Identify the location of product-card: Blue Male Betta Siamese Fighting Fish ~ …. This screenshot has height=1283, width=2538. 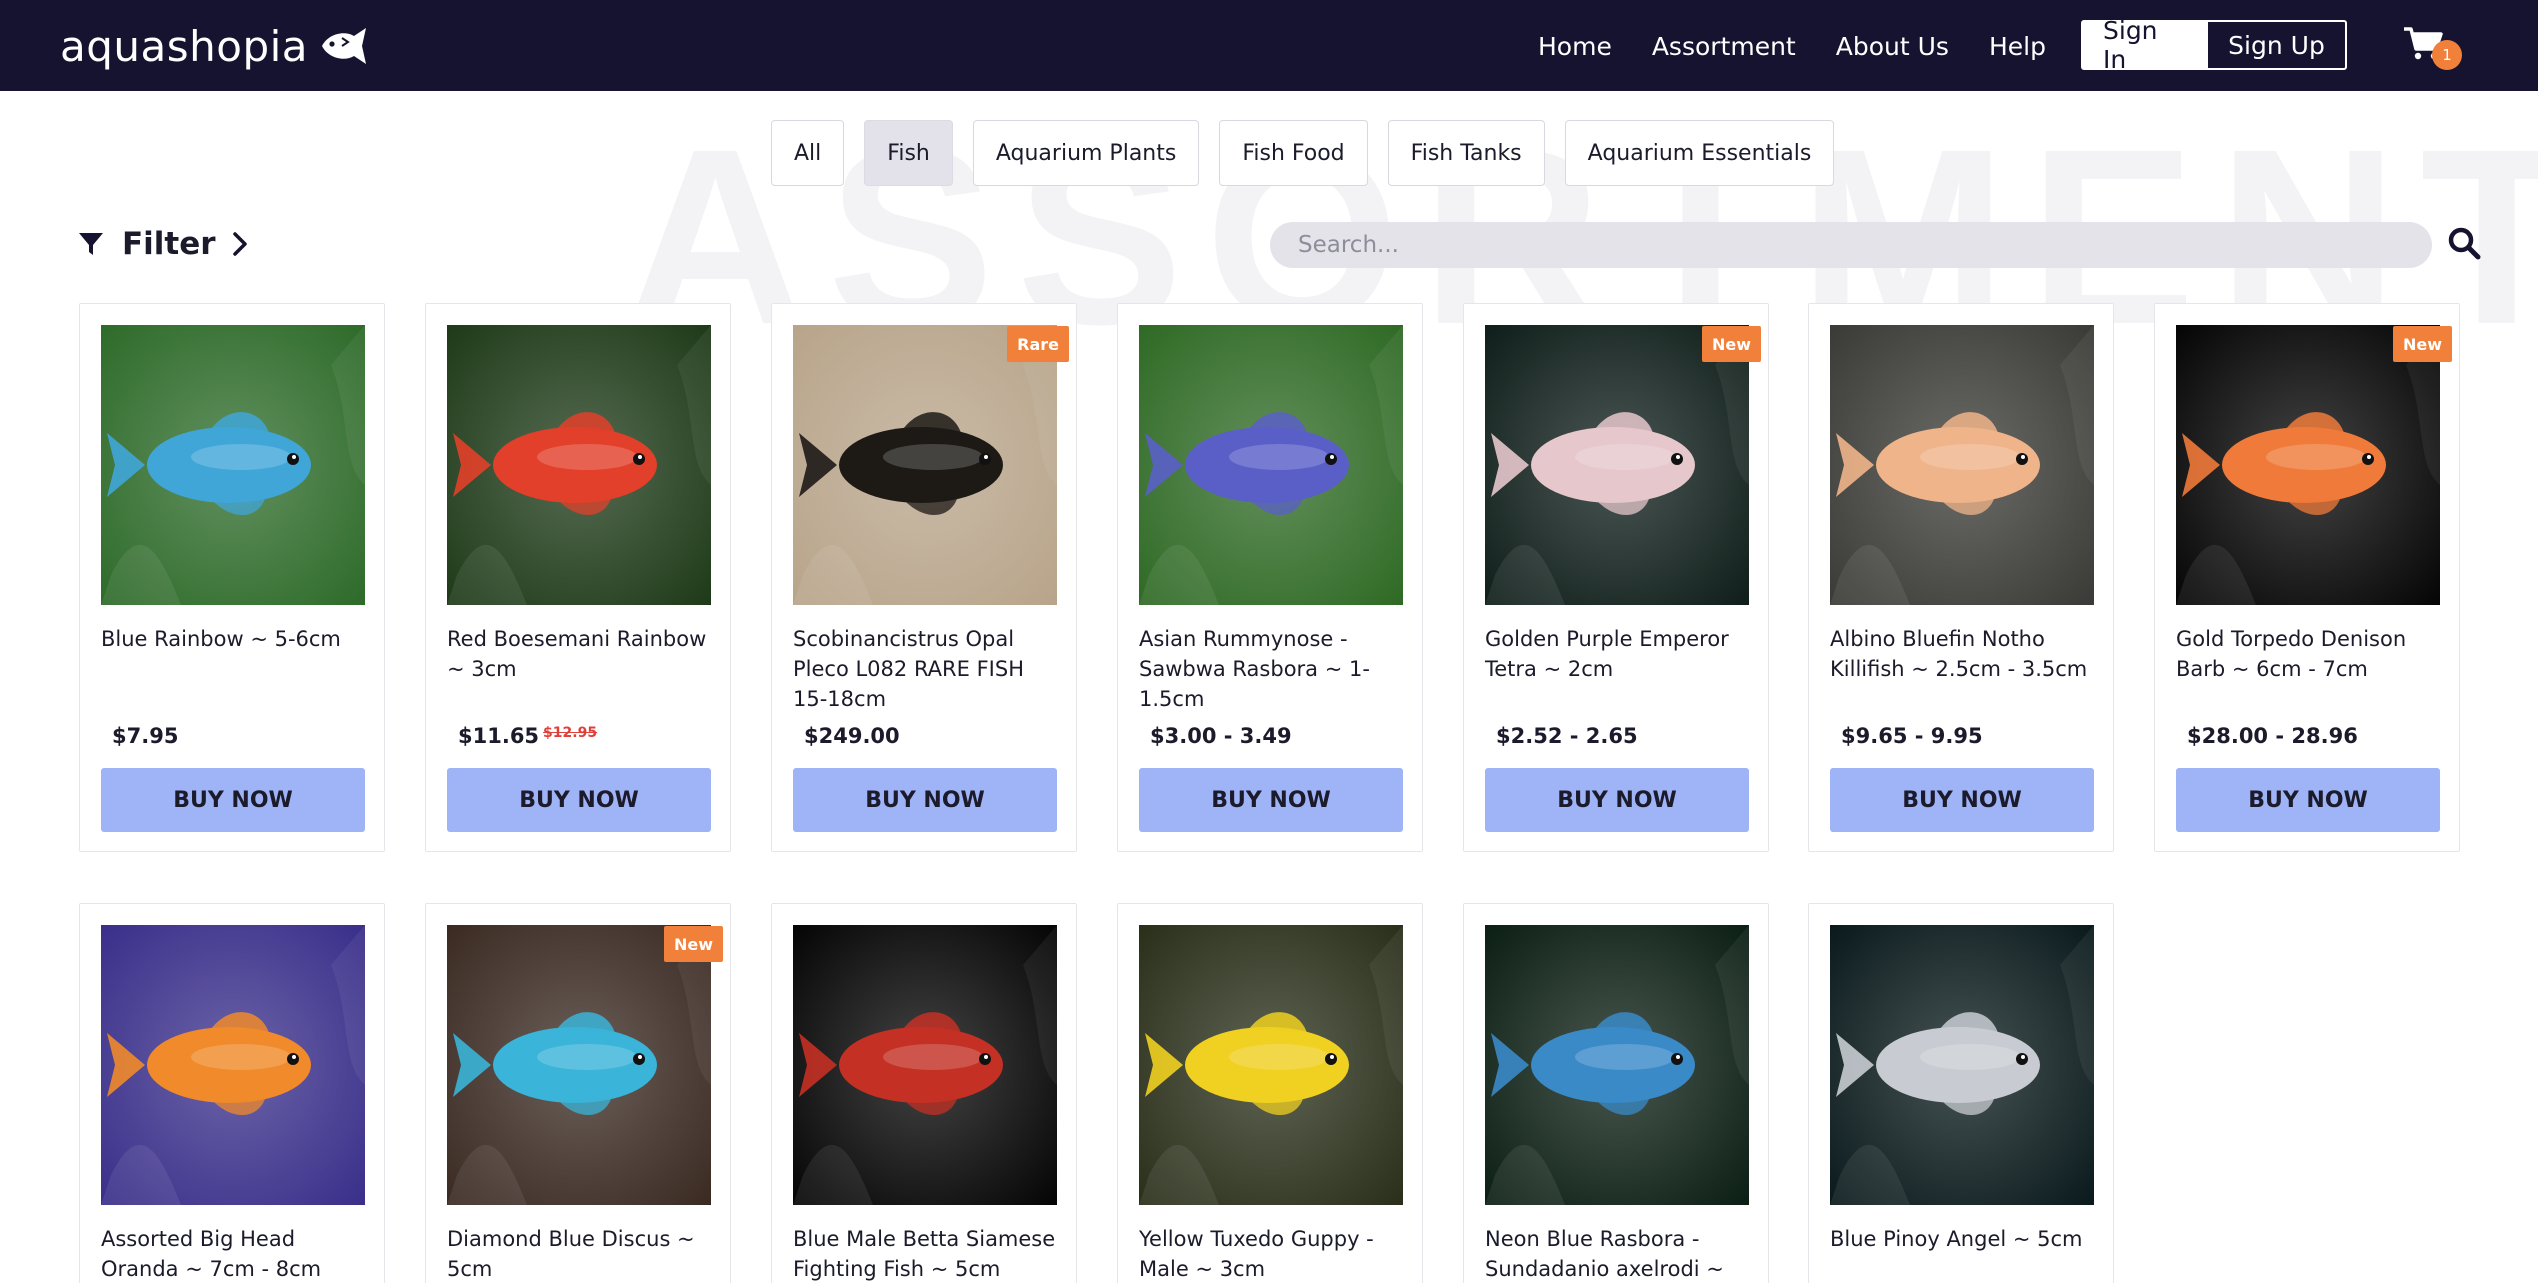
(924, 1093).